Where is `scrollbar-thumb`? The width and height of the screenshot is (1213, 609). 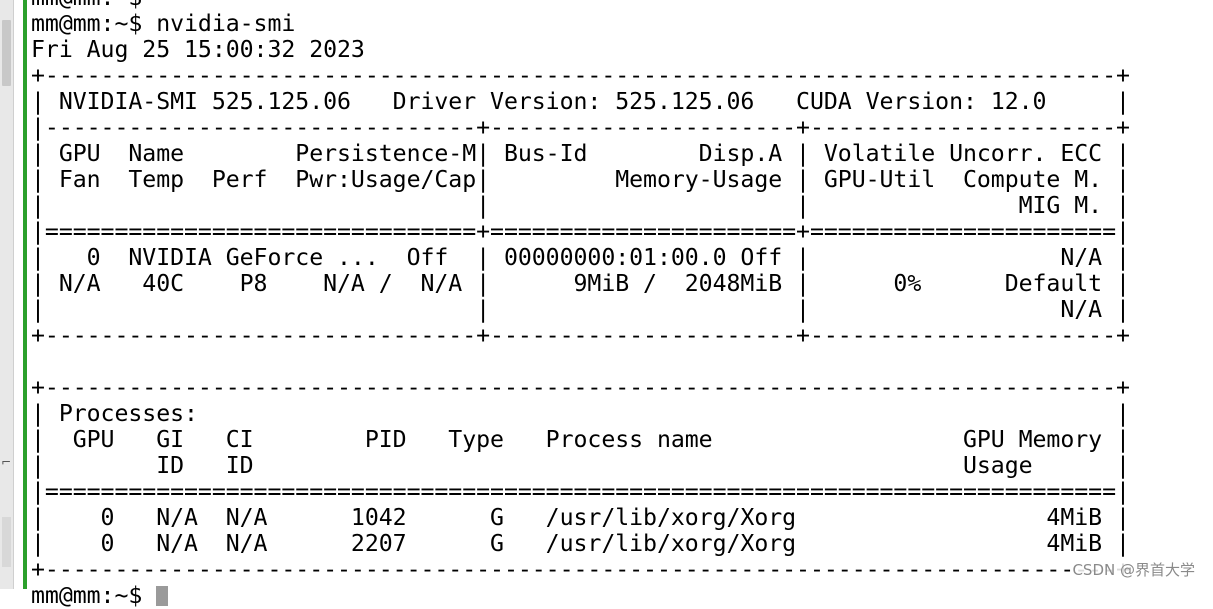
scrollbar-thumb is located at coordinates (6, 53).